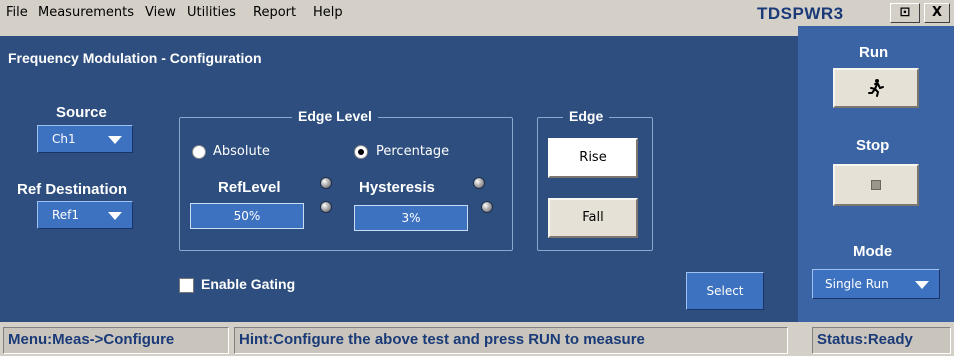 The height and width of the screenshot is (356, 954). What do you see at coordinates (160, 12) in the screenshot?
I see `menu-view: View` at bounding box center [160, 12].